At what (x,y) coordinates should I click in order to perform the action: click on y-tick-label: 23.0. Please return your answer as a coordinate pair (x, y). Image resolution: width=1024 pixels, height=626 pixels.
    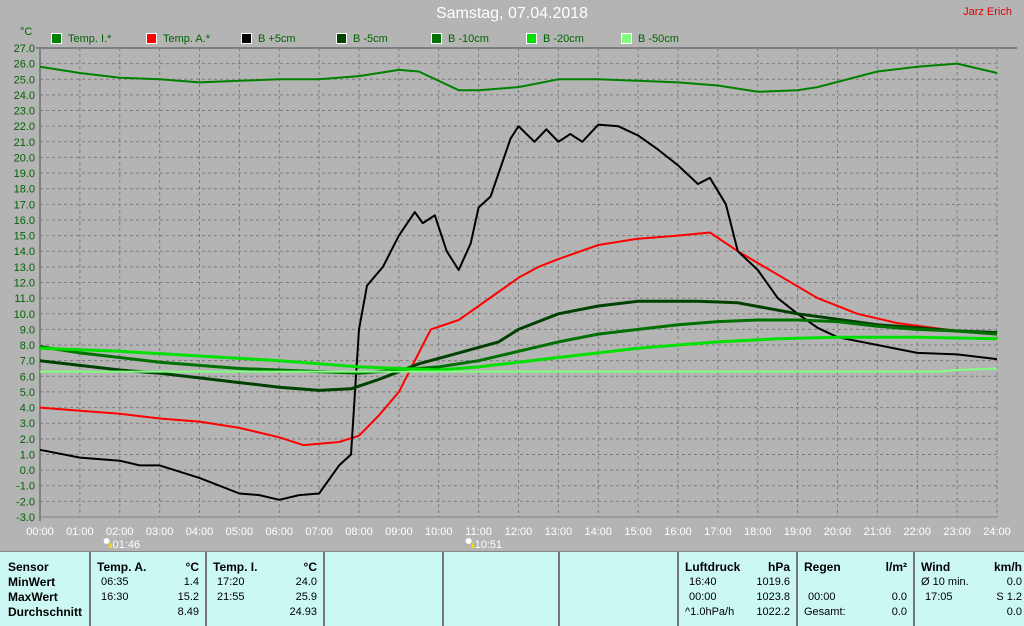
    Looking at the image, I should click on (24, 112).